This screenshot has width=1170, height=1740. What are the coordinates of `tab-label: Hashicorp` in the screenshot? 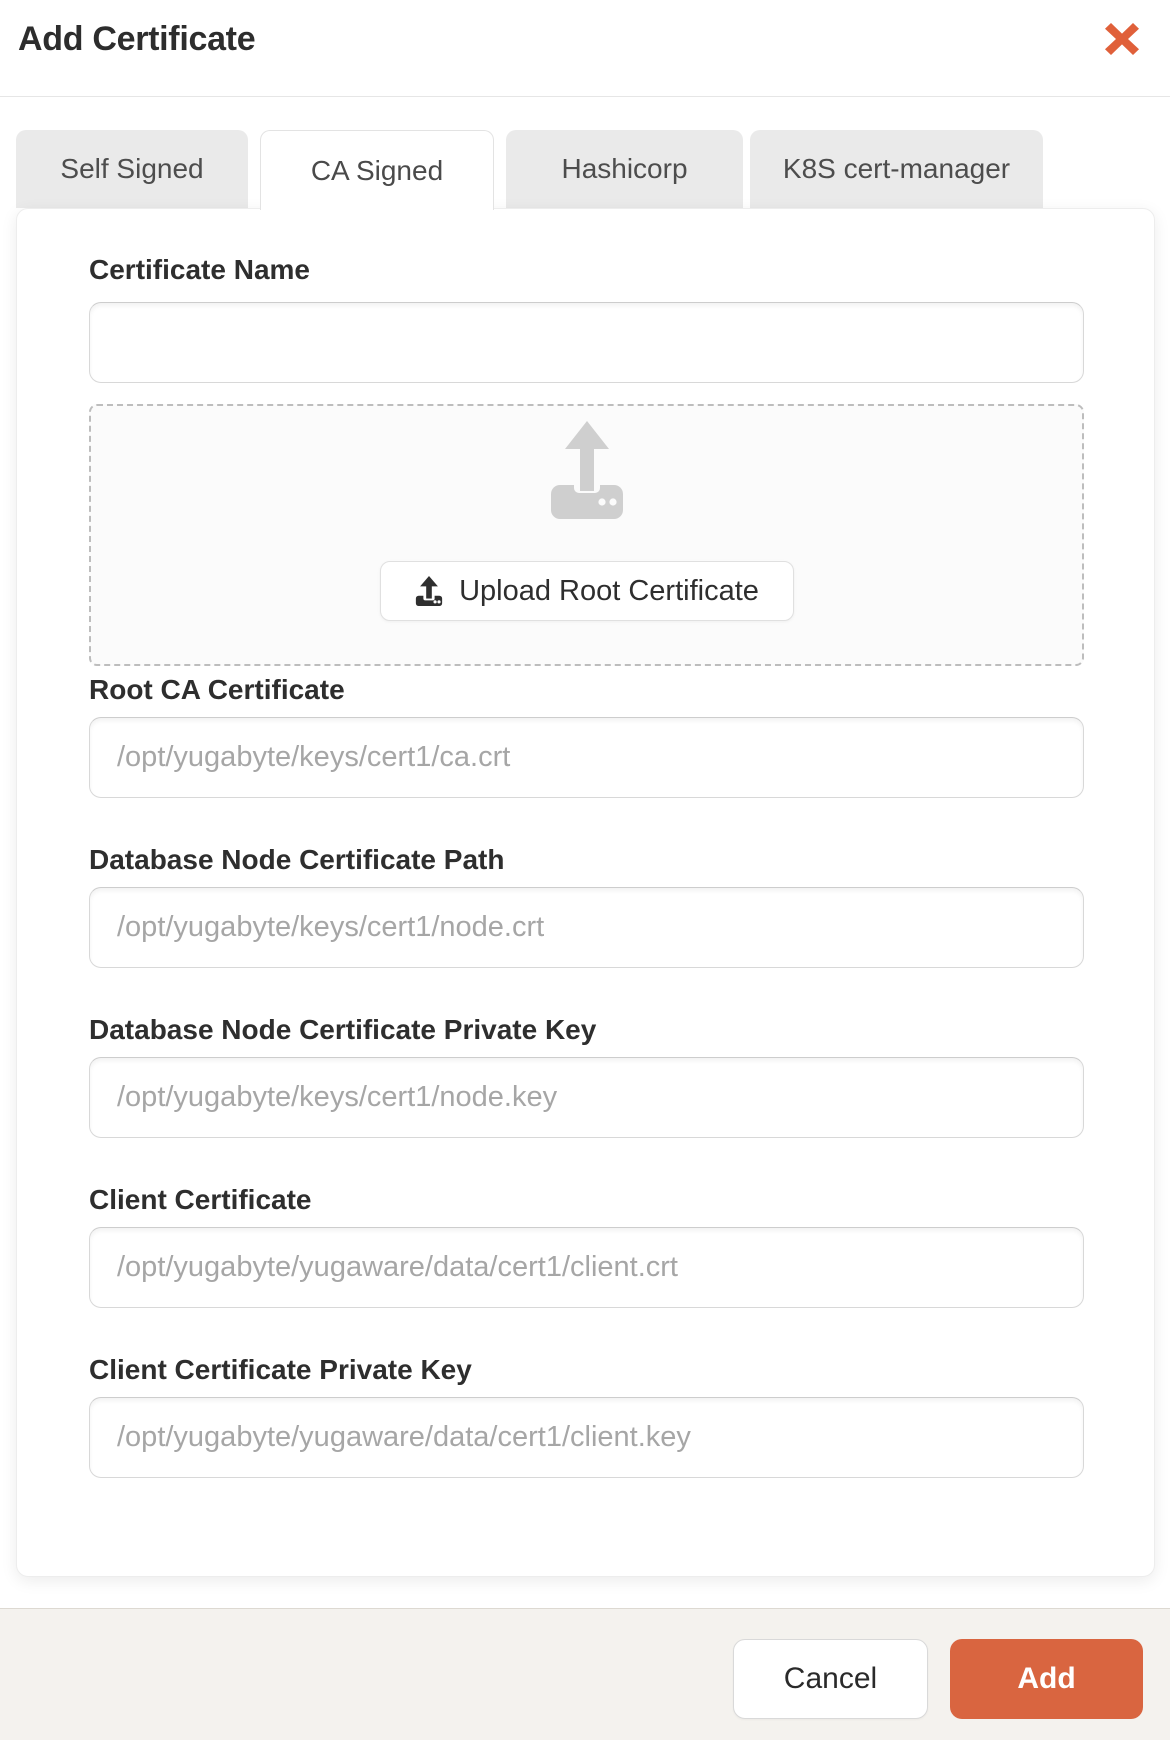 It's located at (624, 168).